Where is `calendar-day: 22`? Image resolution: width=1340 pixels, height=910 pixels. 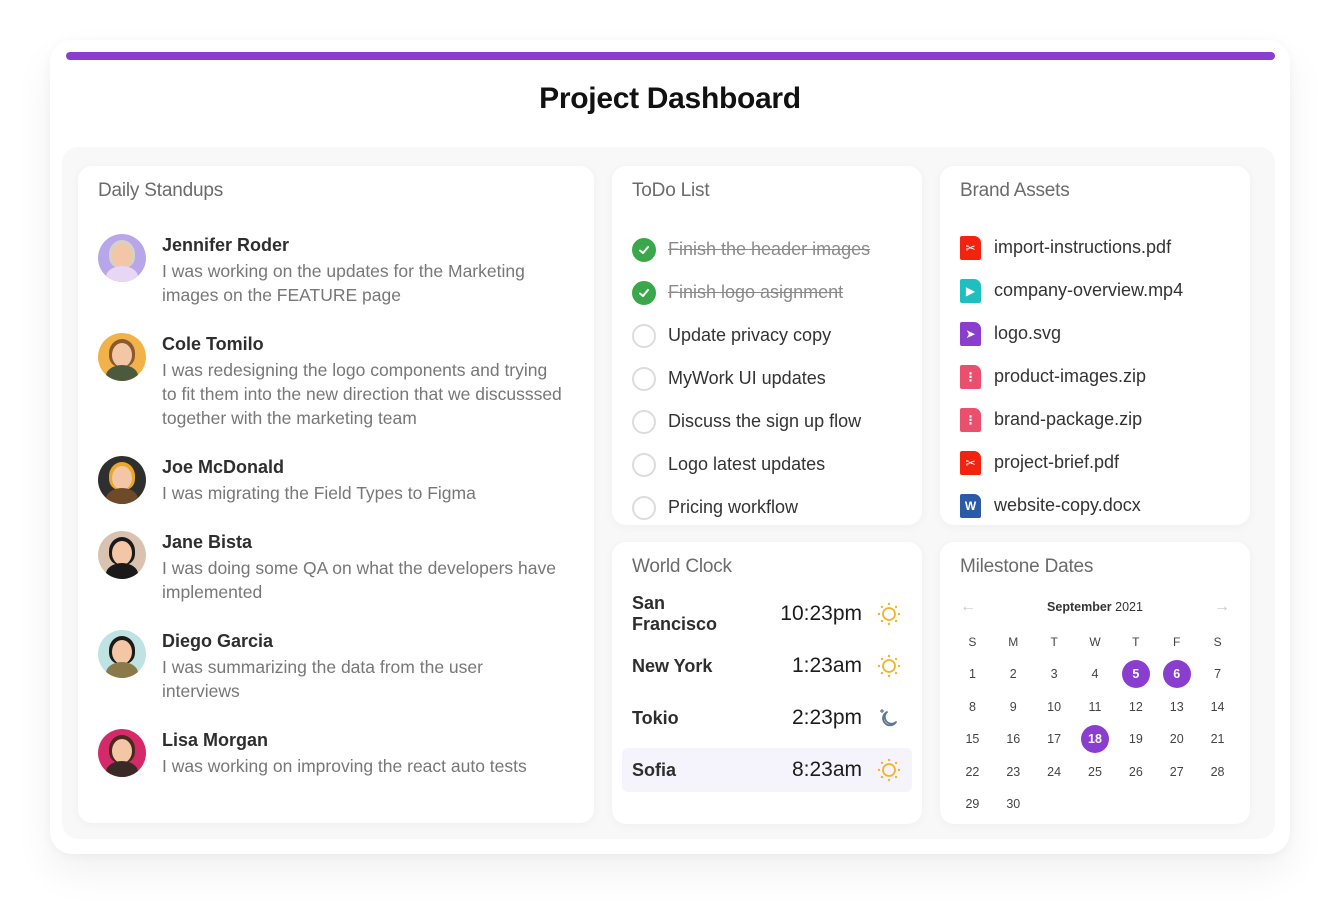 calendar-day: 22 is located at coordinates (972, 772).